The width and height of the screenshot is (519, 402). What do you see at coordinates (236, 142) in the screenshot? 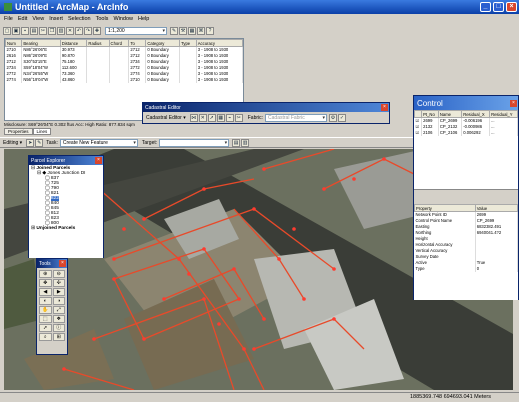
I see `attributes-icon: ▤` at bounding box center [236, 142].